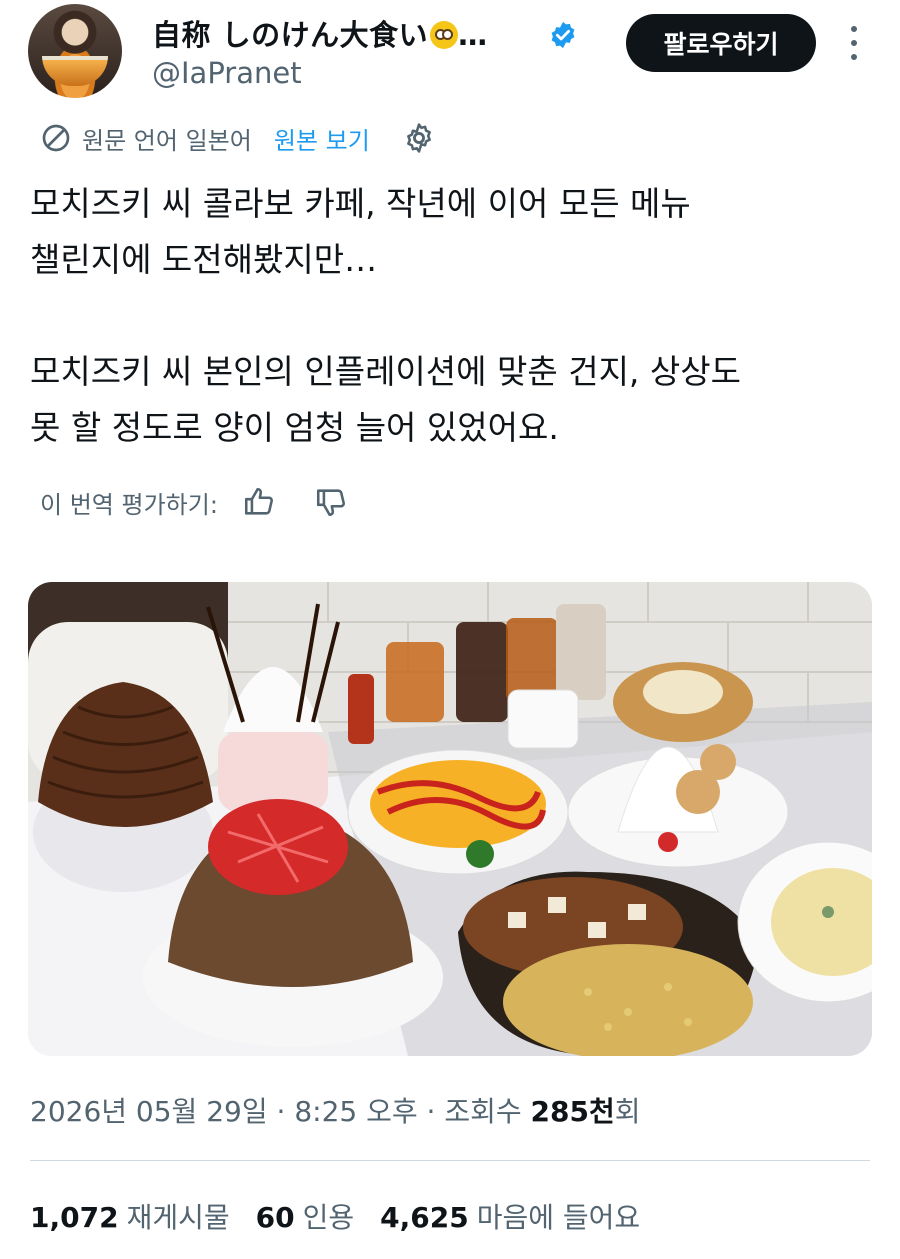  Describe the element at coordinates (149, 1111) in the screenshot. I see `tweet-date: 2026년 05월 29일` at that location.